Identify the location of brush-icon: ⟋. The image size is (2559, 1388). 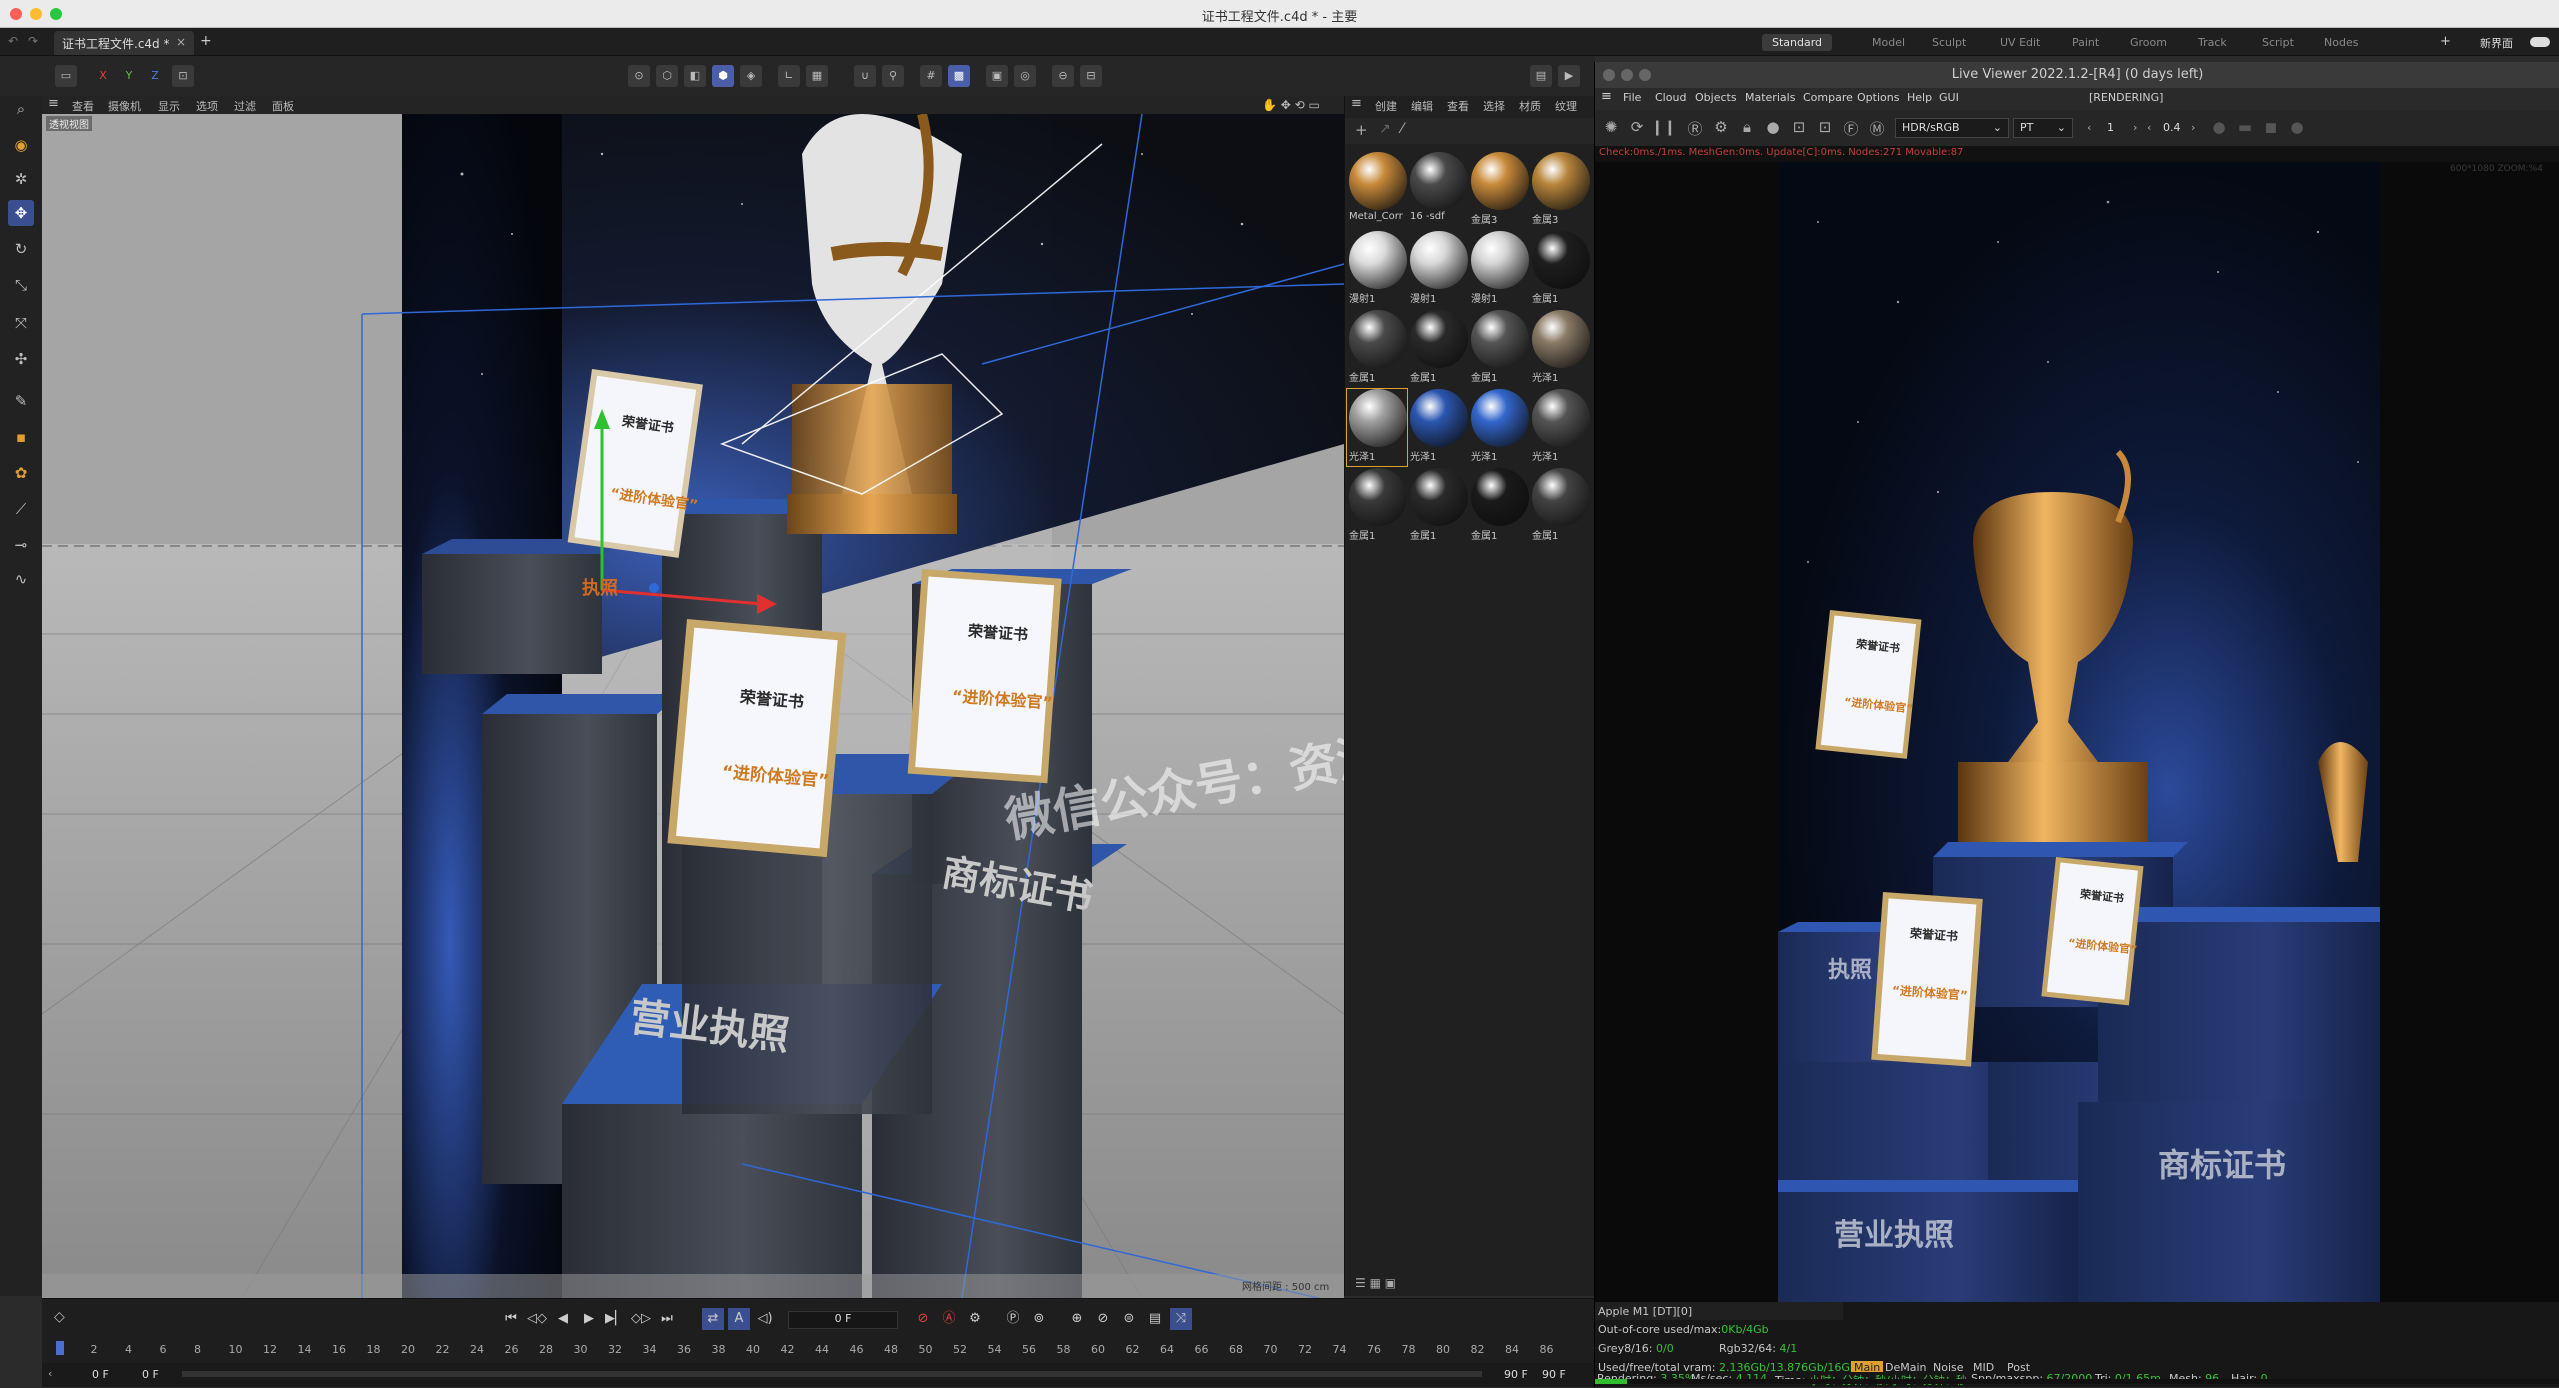
(21, 509).